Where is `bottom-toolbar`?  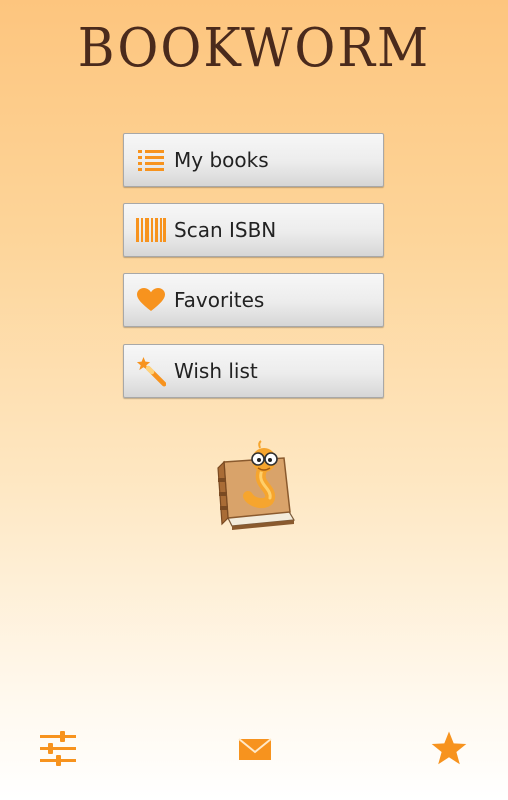 bottom-toolbar is located at coordinates (254, 748).